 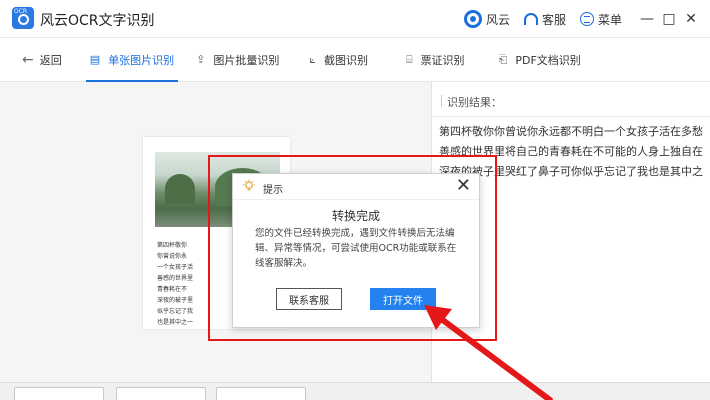 I want to click on scan-icon: ⌸, so click(x=409, y=59).